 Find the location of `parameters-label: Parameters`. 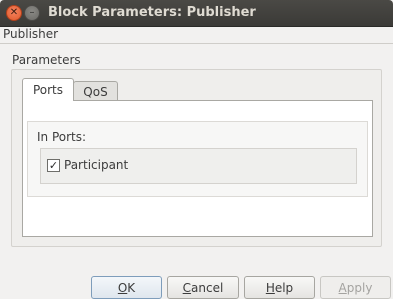

parameters-label: Parameters is located at coordinates (46, 60).